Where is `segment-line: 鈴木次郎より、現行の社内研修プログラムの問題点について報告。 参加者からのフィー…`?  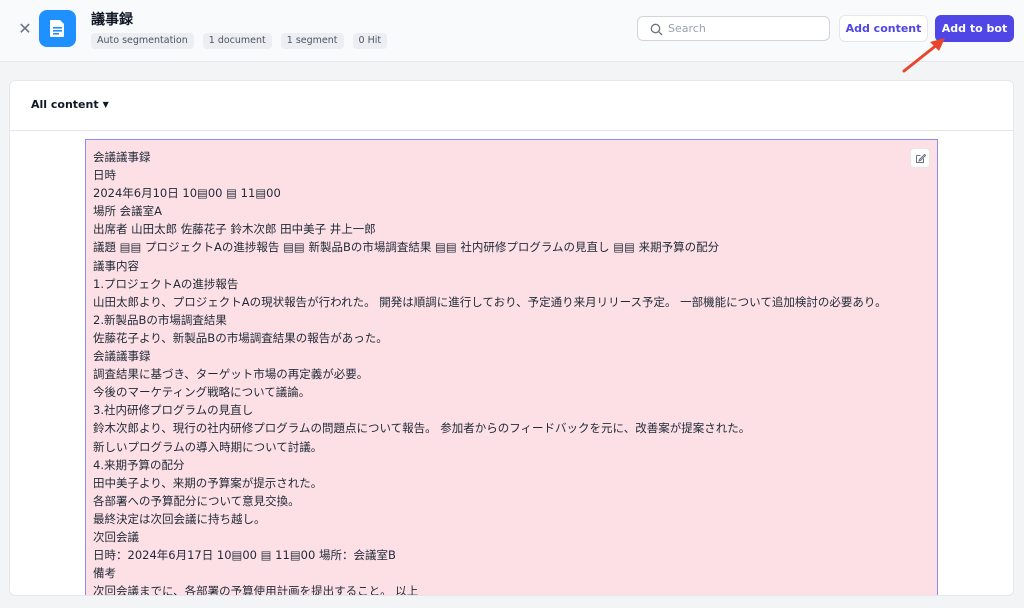 segment-line: 鈴木次郎より、現行の社内研修プログラムの問題点について報告。 参加者からのフィー… is located at coordinates (422, 428).